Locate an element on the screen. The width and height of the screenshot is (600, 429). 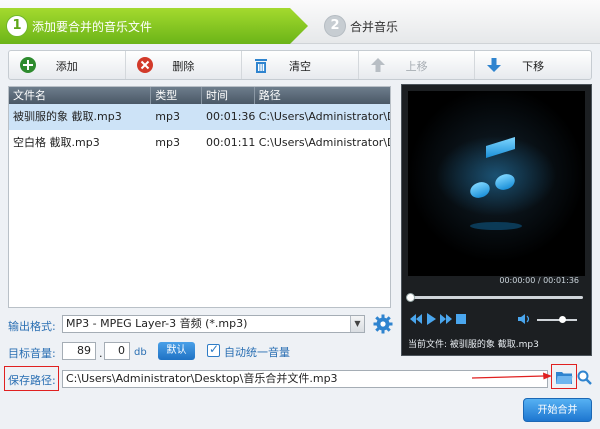
next-icon is located at coordinates (446, 319).